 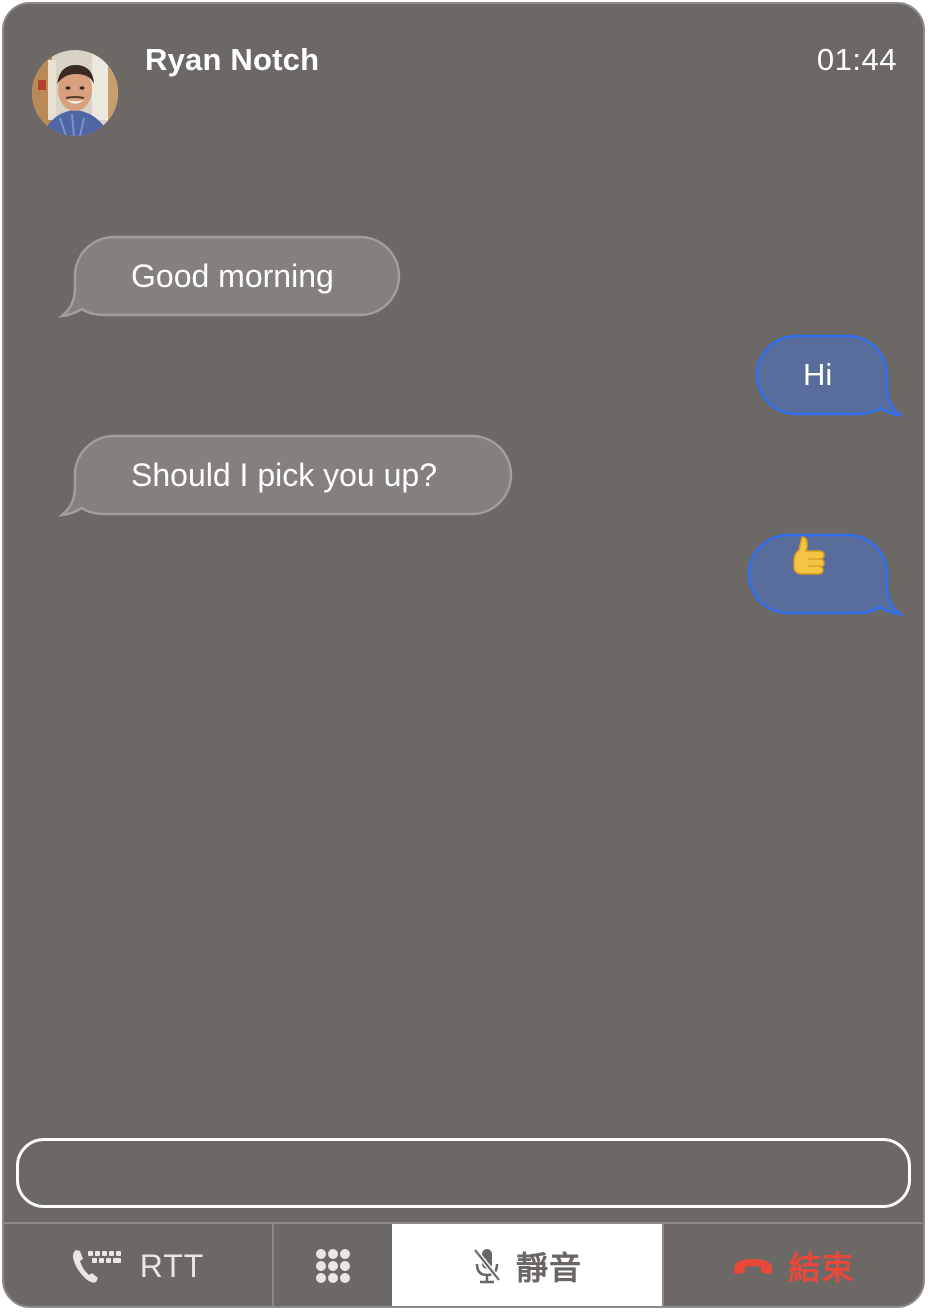 I want to click on mute-button-label: 靜音, so click(x=548, y=1268).